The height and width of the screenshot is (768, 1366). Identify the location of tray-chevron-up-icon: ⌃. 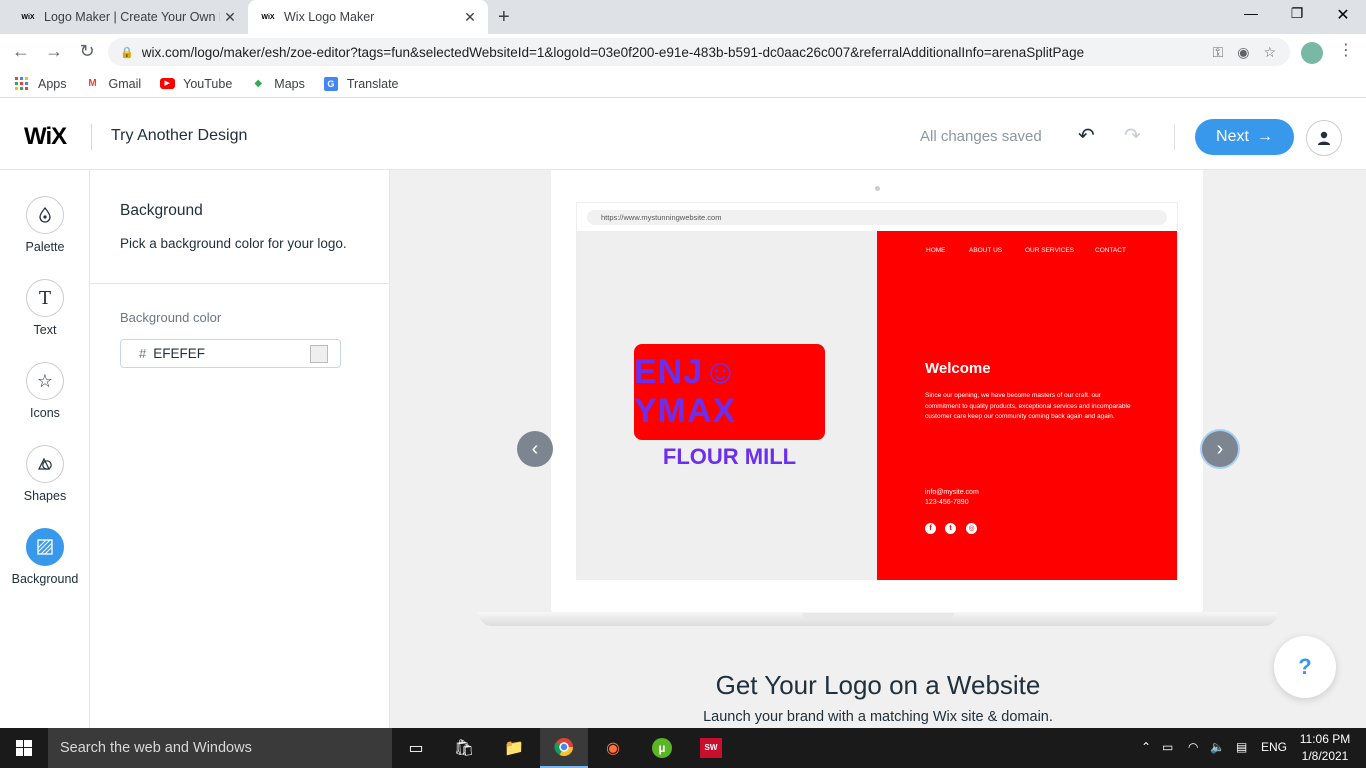
(1146, 747).